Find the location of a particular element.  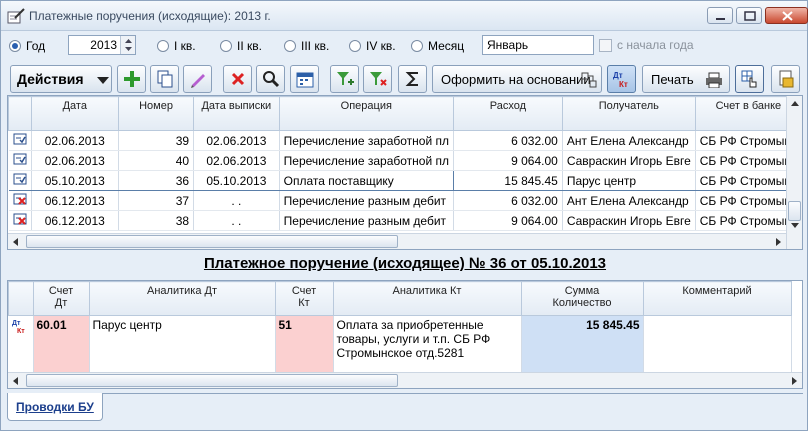

cell-credit-account: 51 is located at coordinates (304, 343).